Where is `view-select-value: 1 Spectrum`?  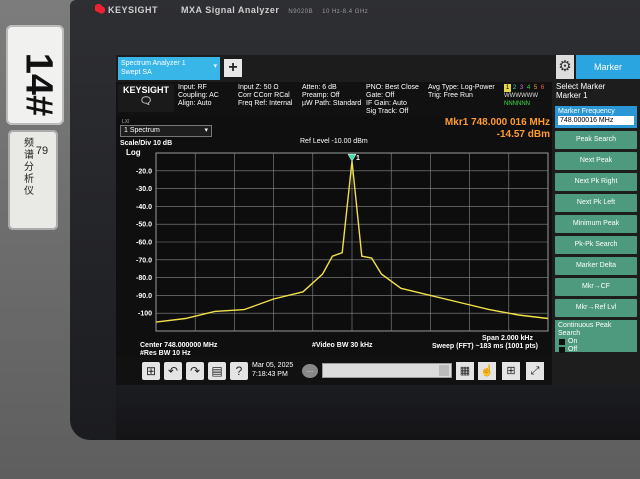 view-select-value: 1 Spectrum is located at coordinates (142, 130).